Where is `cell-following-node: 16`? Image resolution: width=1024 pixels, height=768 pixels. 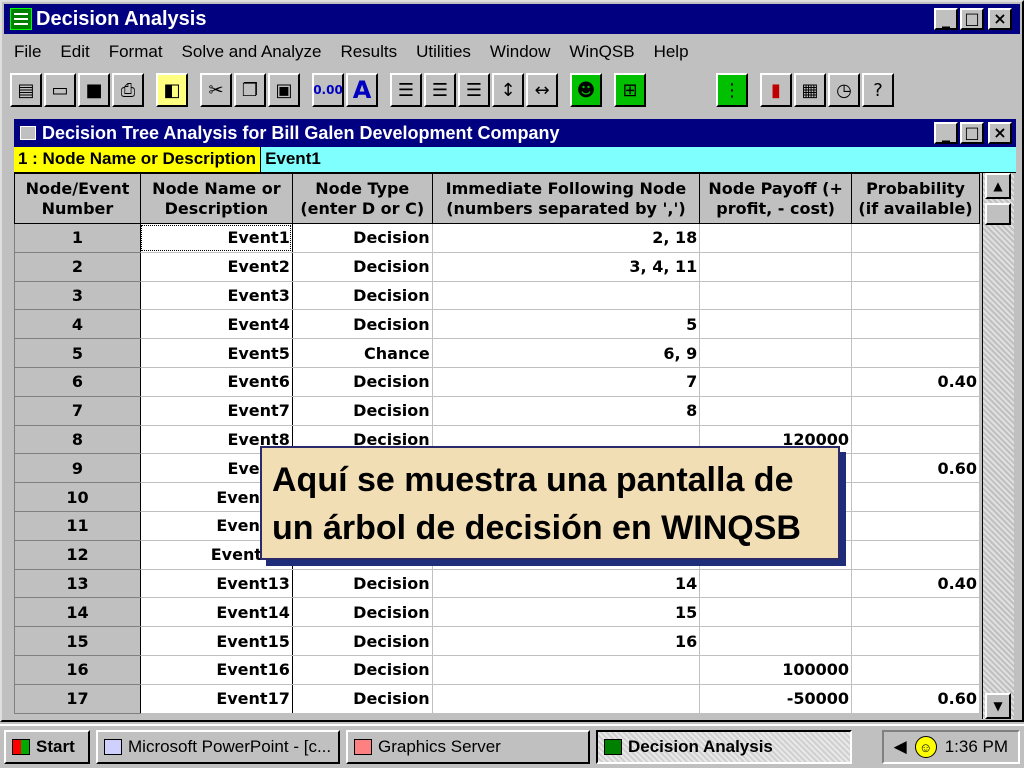 cell-following-node: 16 is located at coordinates (566, 641).